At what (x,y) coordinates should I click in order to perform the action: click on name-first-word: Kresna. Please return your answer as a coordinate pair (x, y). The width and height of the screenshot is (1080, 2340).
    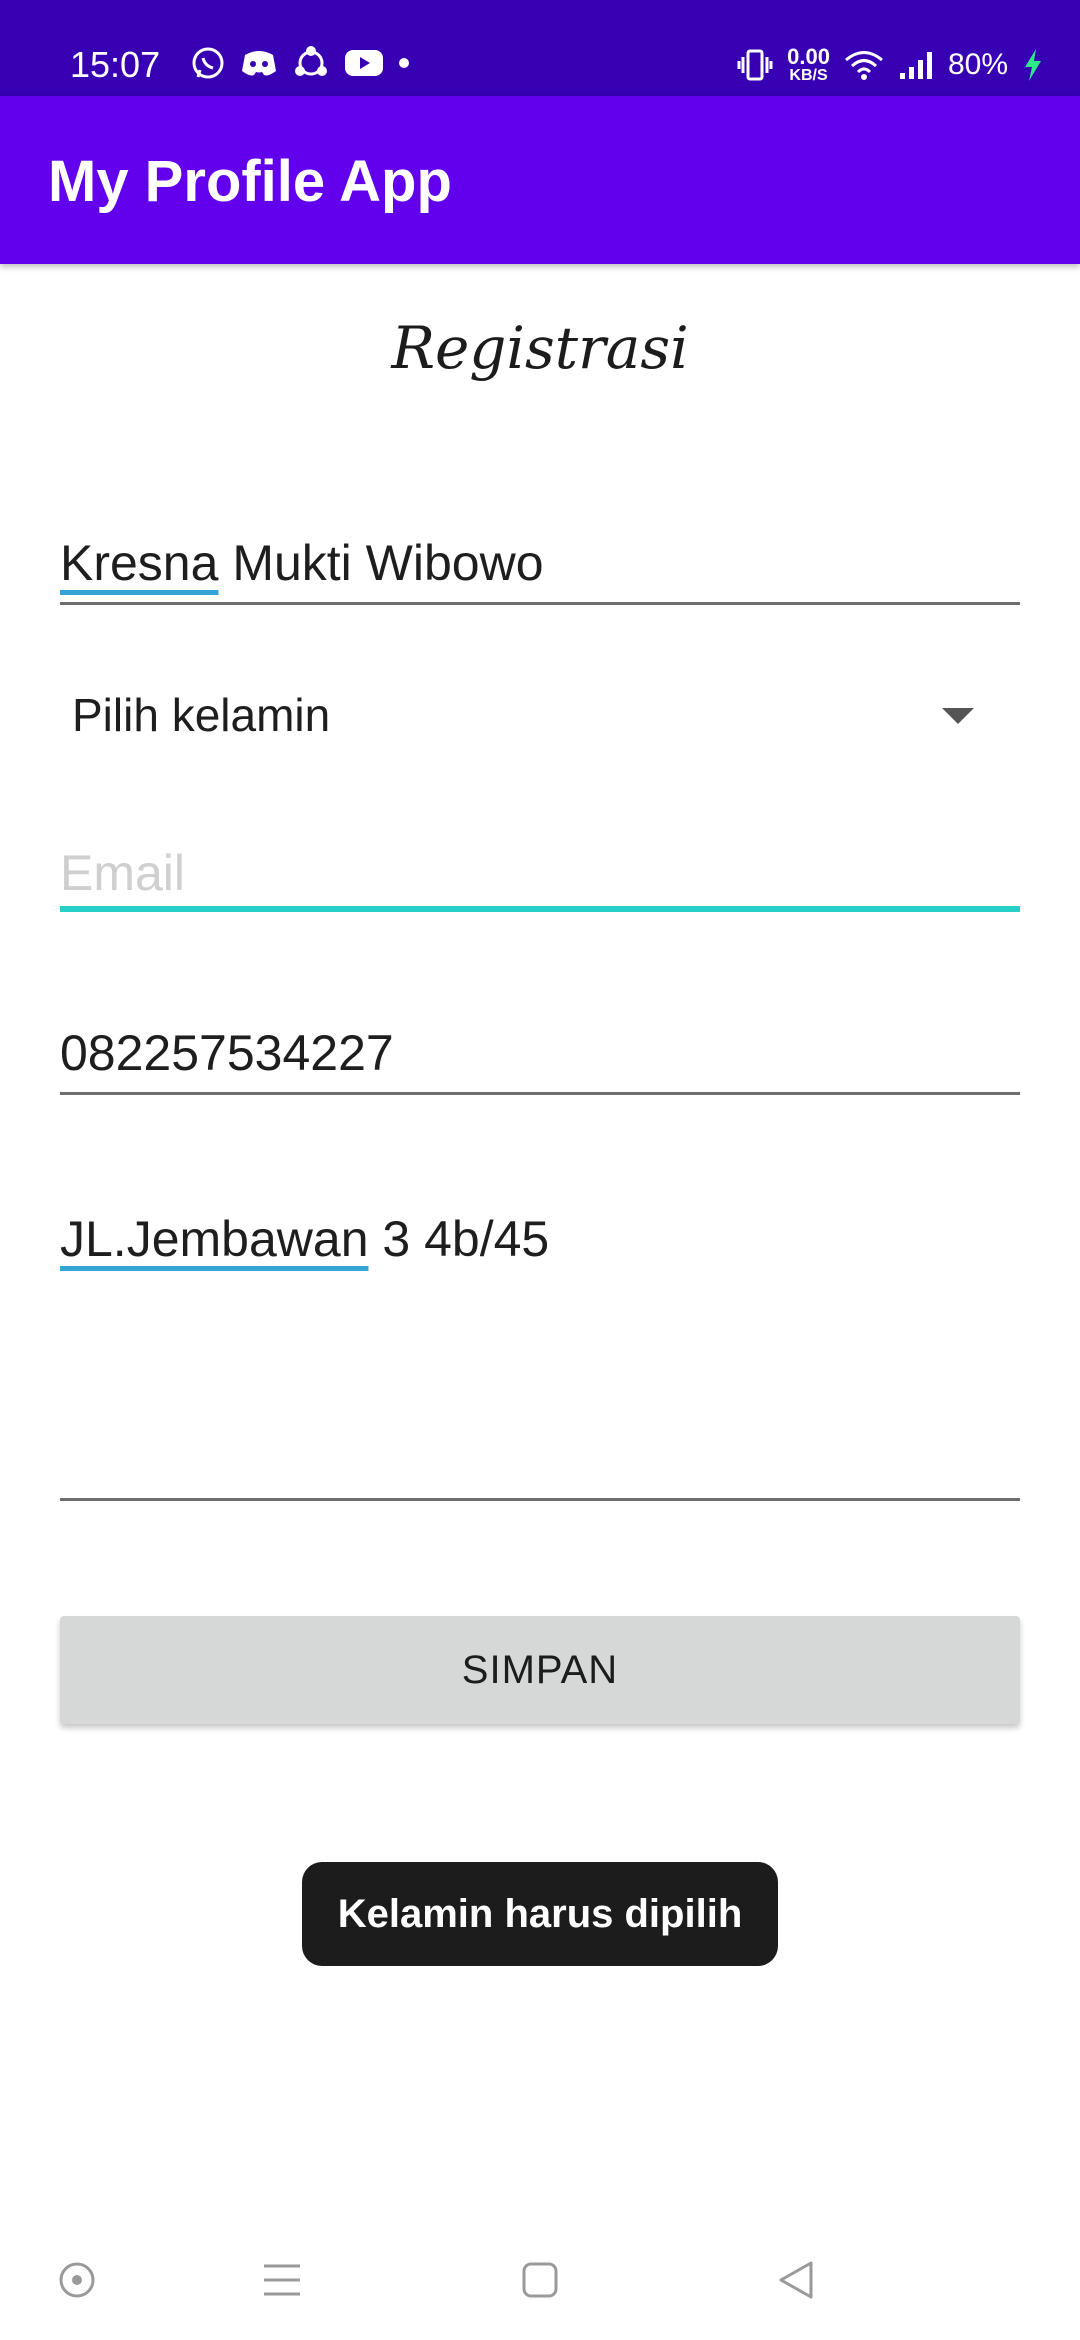
    Looking at the image, I should click on (139, 563).